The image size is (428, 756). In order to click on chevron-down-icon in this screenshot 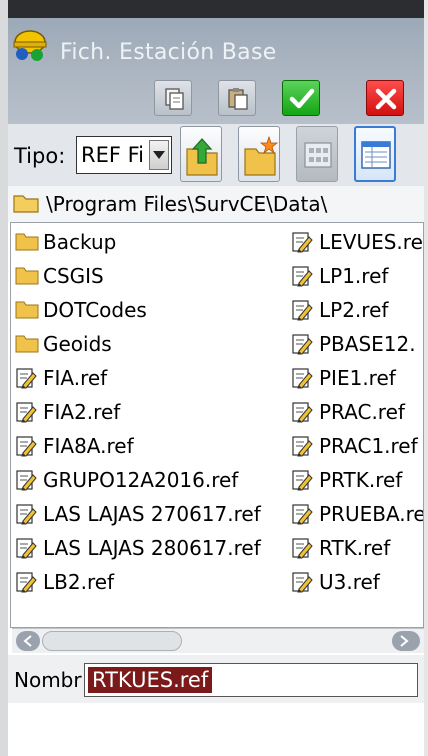, I will do `click(159, 155)`.